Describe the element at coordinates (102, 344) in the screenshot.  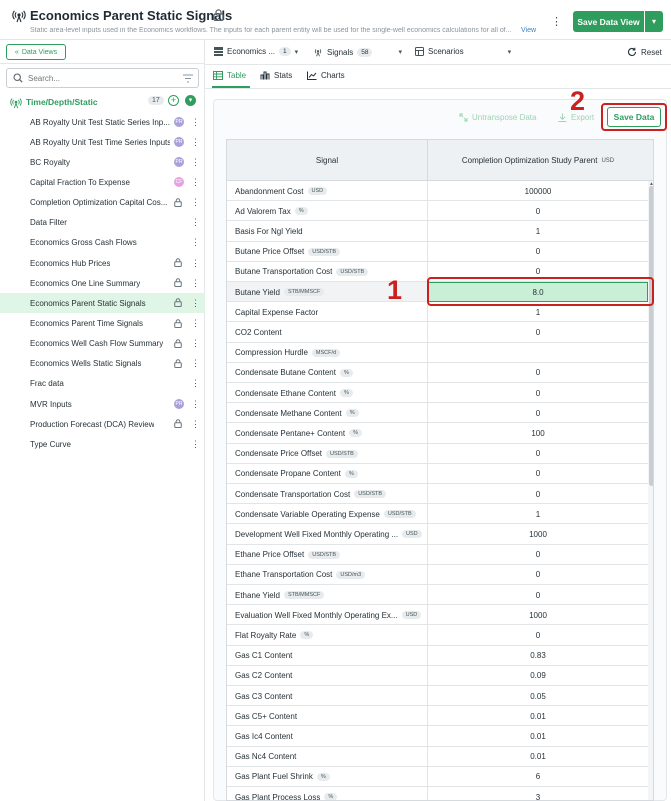
I see `sidebar-item: Economics Well Cash Flow Summary ⋮` at that location.